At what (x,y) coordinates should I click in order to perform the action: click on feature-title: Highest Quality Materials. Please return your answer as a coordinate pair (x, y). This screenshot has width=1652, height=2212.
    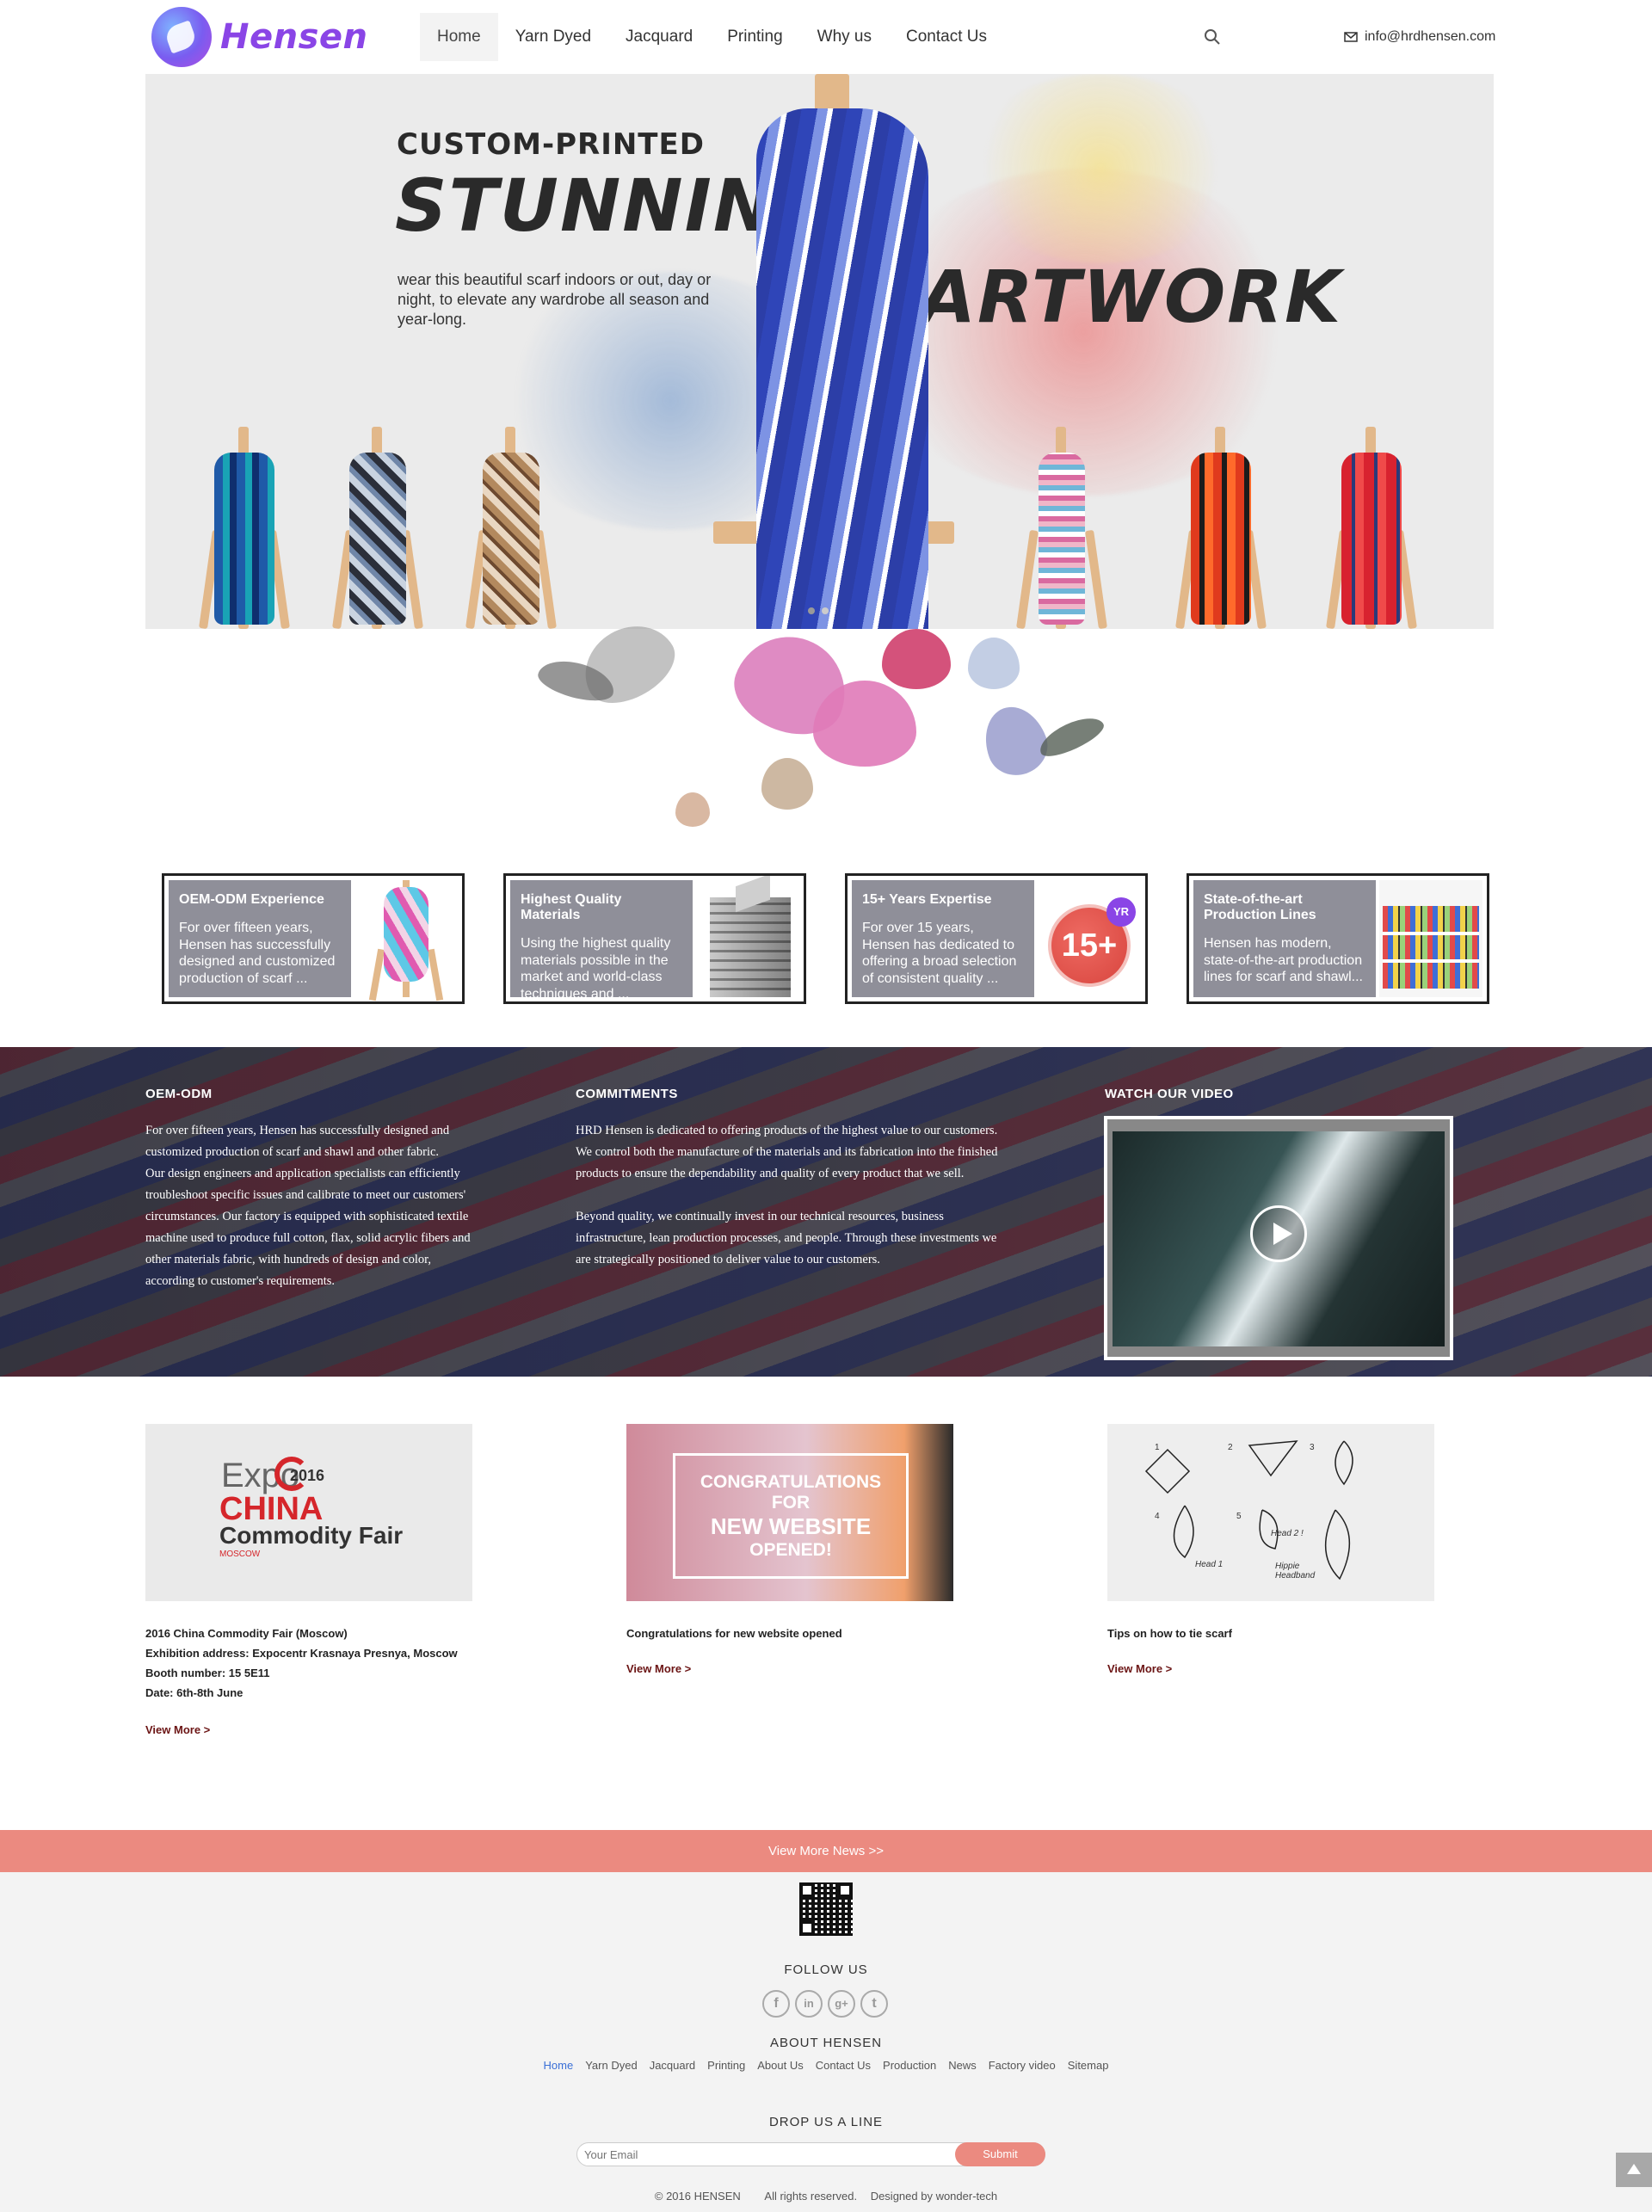
    Looking at the image, I should click on (571, 907).